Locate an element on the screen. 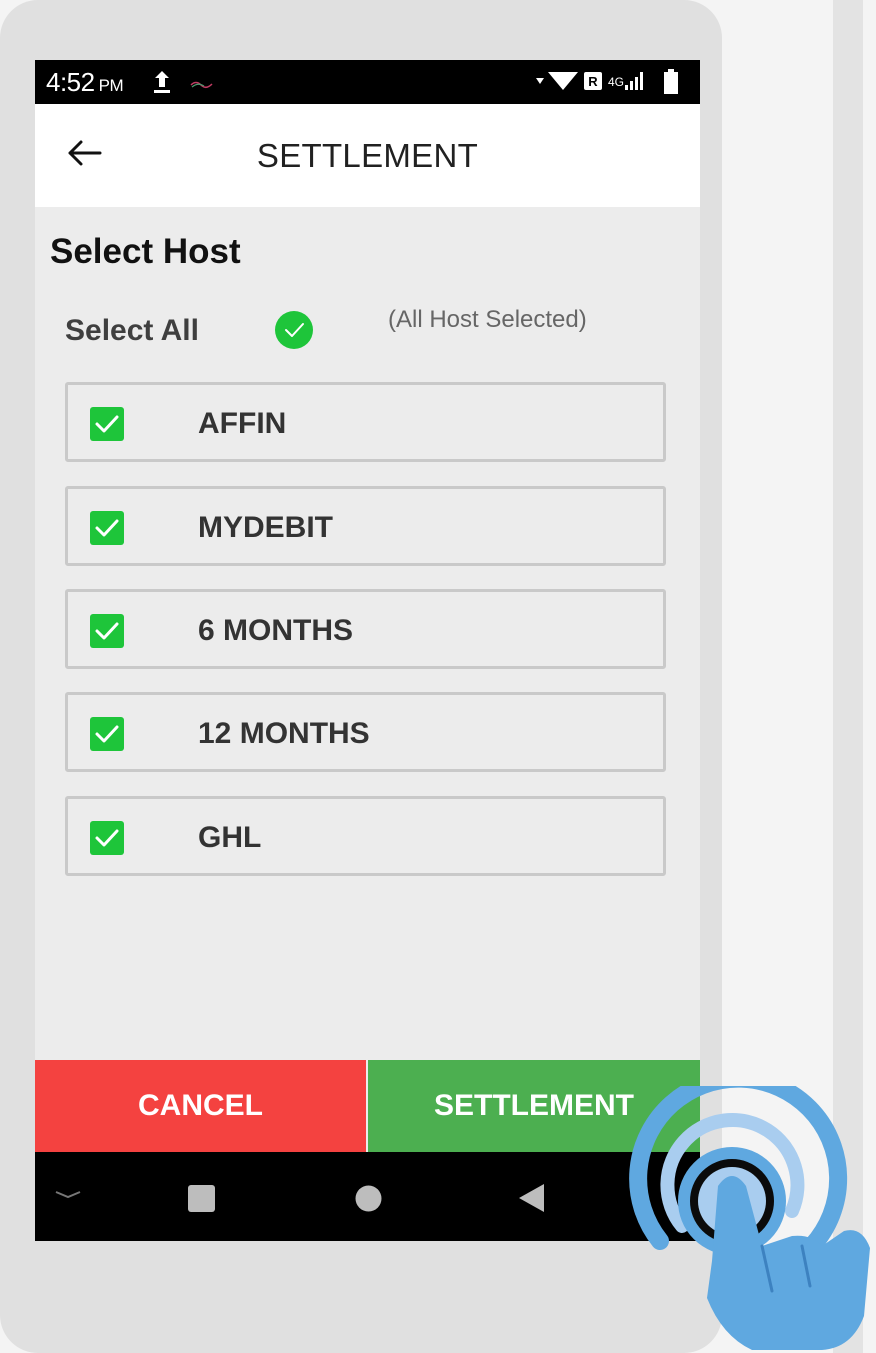  signal-arrow-icon is located at coordinates (540, 81).